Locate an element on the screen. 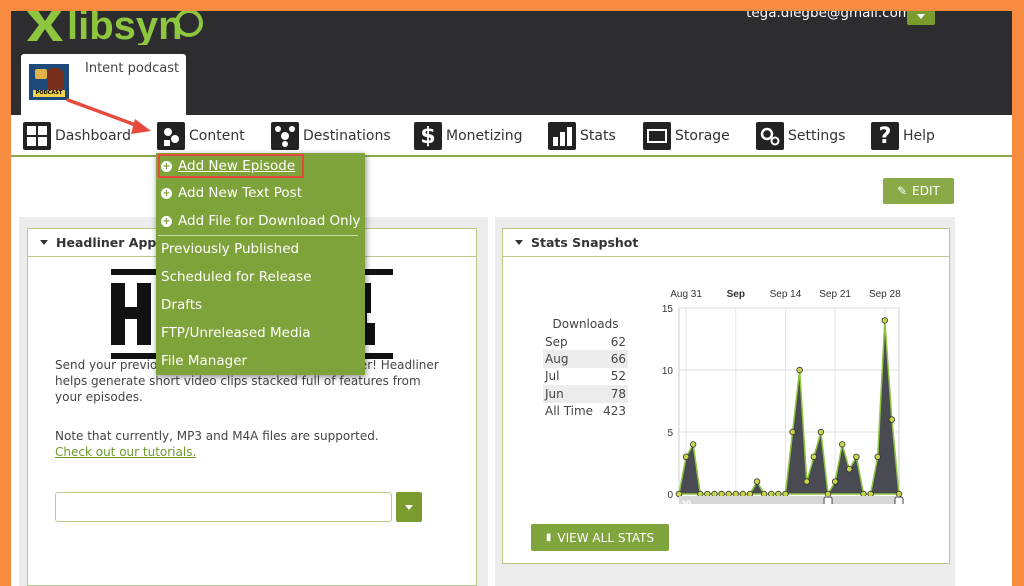  podcast-name: Intent podcast is located at coordinates (132, 68).